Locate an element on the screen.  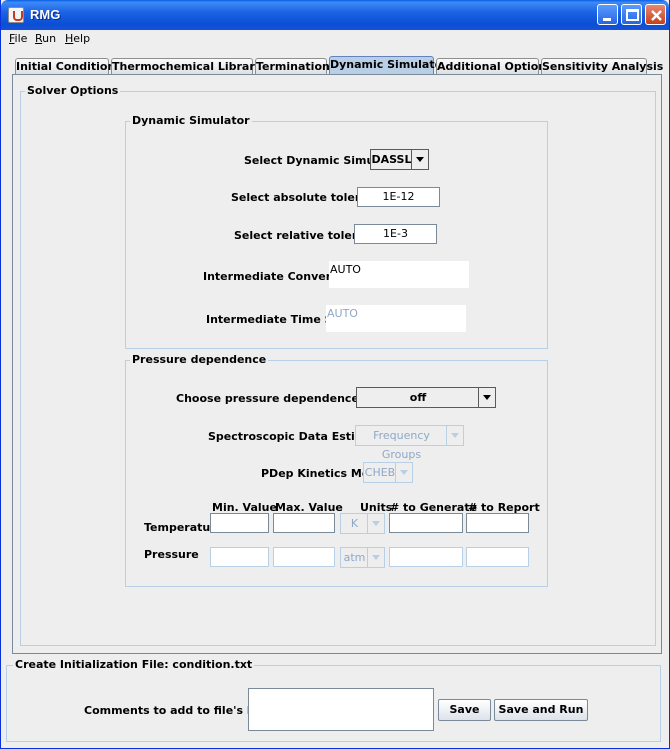
temperature-min-field is located at coordinates (239, 523).